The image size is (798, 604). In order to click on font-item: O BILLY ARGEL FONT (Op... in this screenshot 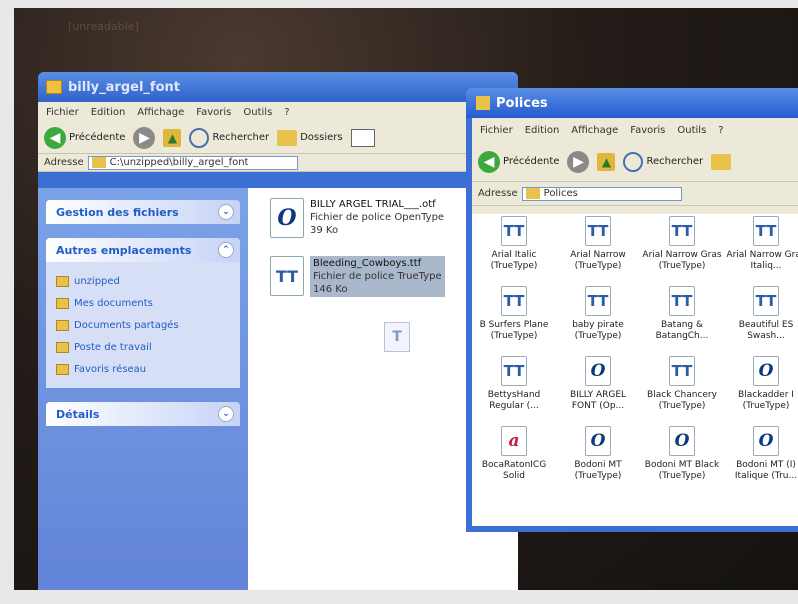, I will do `click(598, 384)`.